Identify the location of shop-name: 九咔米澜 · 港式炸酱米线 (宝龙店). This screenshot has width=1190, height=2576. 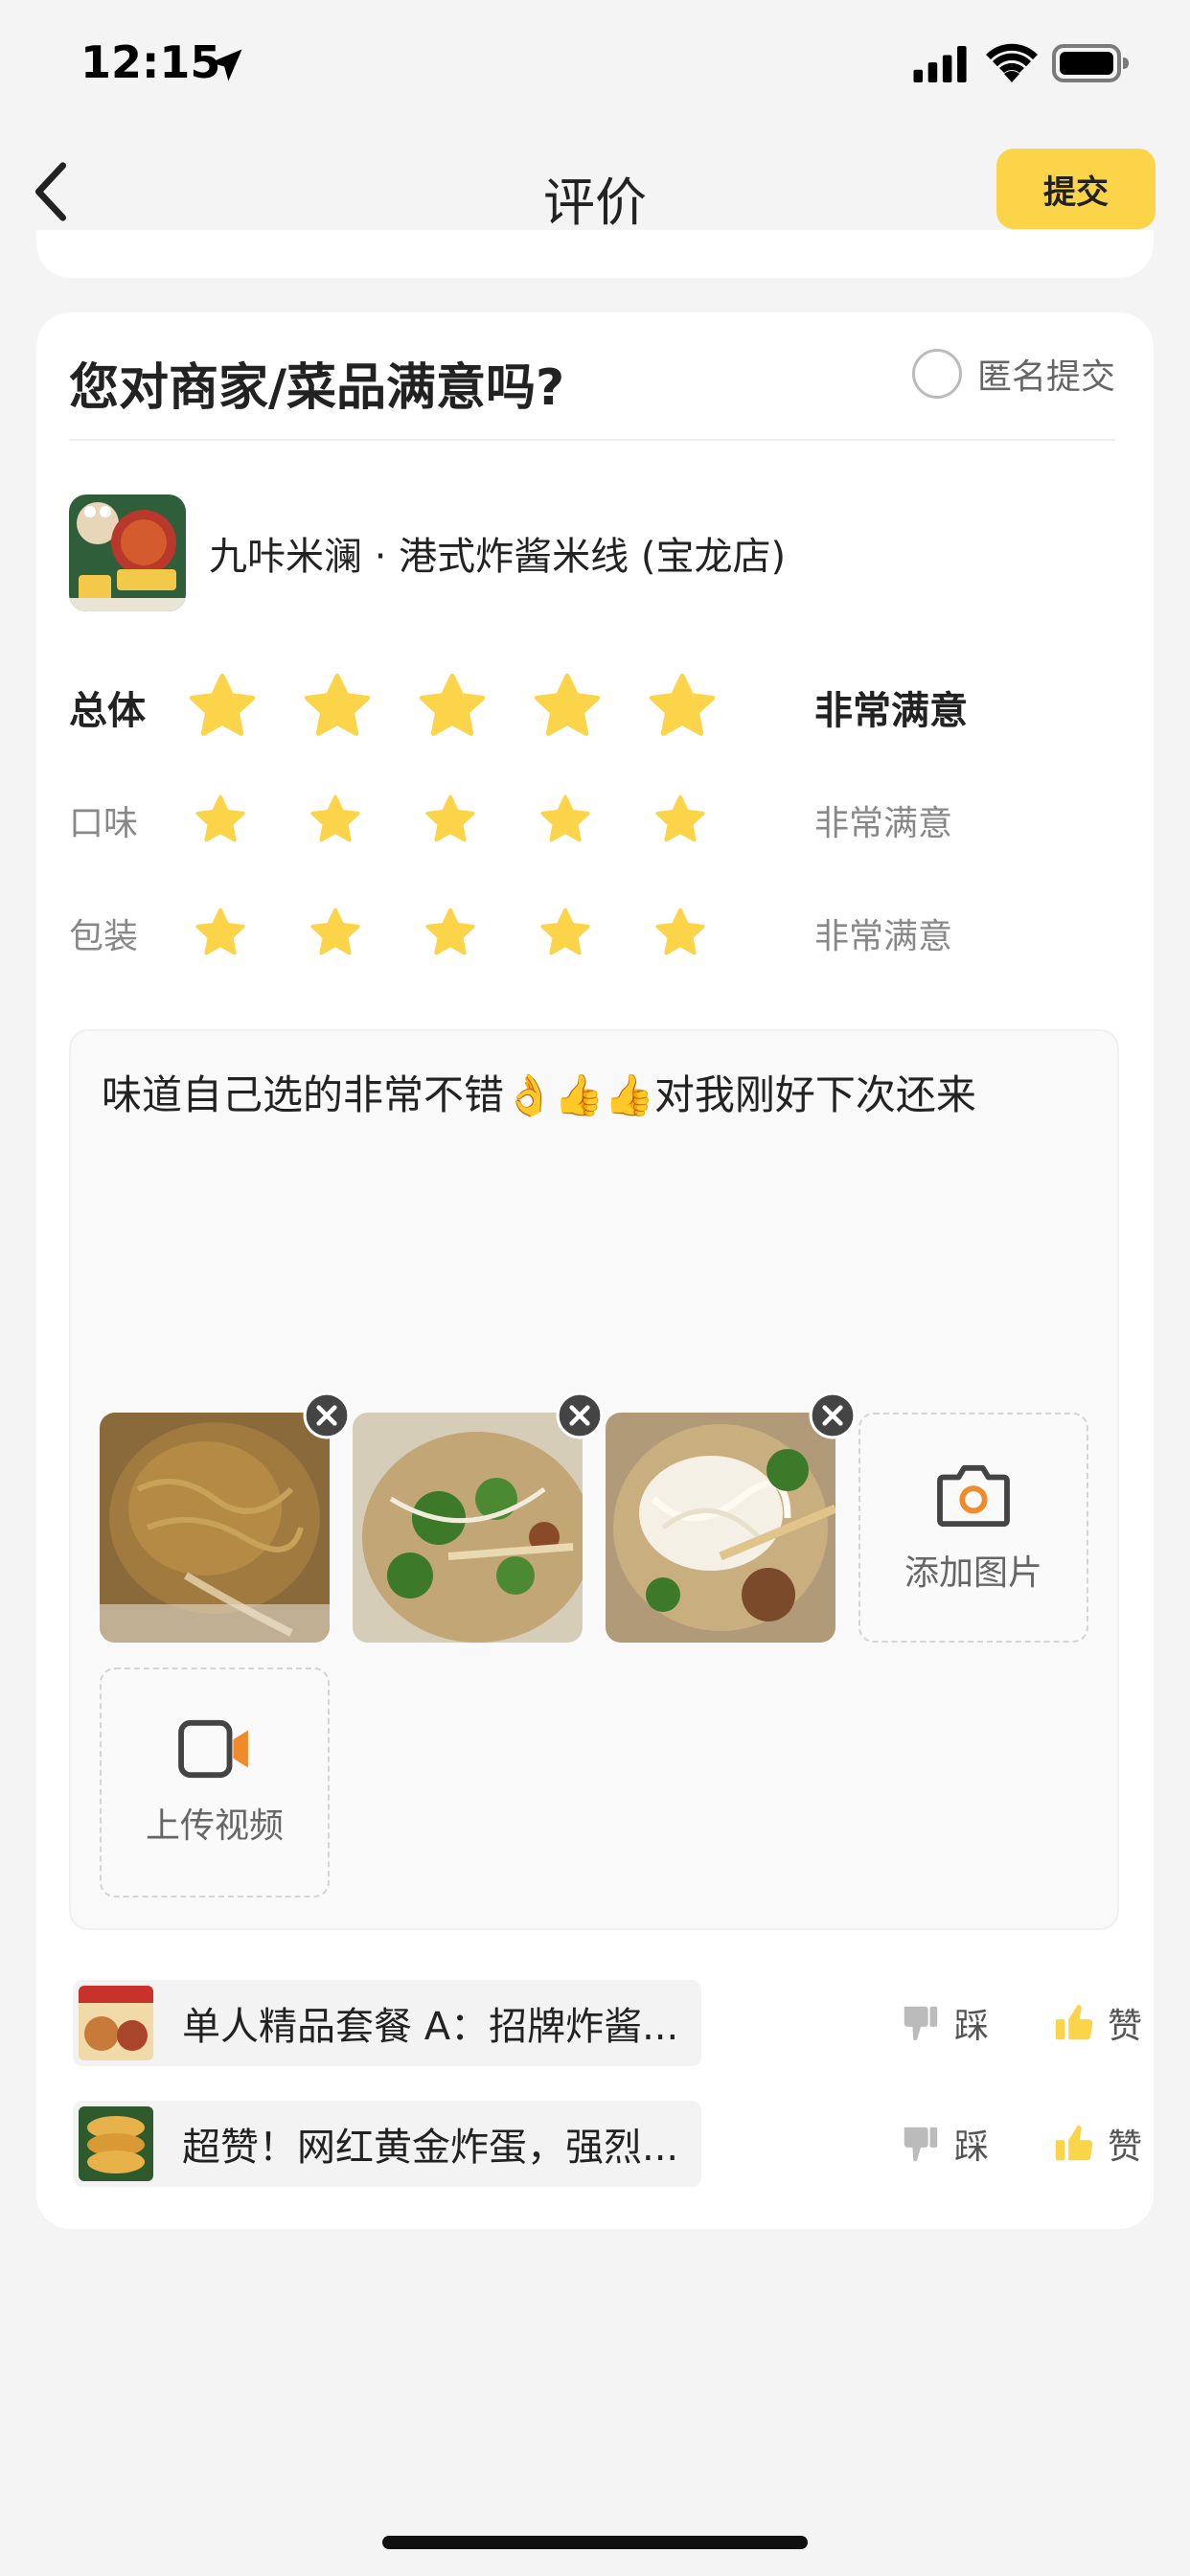
(498, 557).